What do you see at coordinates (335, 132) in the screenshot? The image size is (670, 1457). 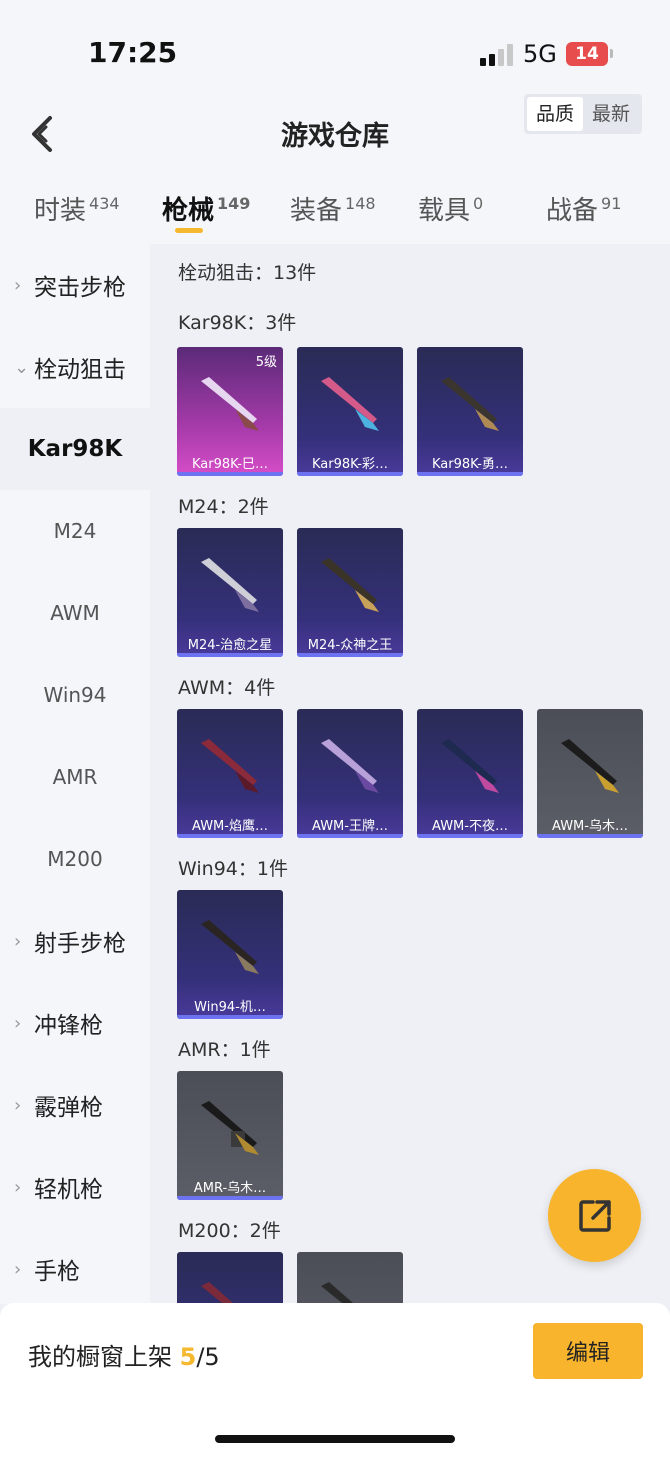 I see `header: 游戏仓库 品质 最新` at bounding box center [335, 132].